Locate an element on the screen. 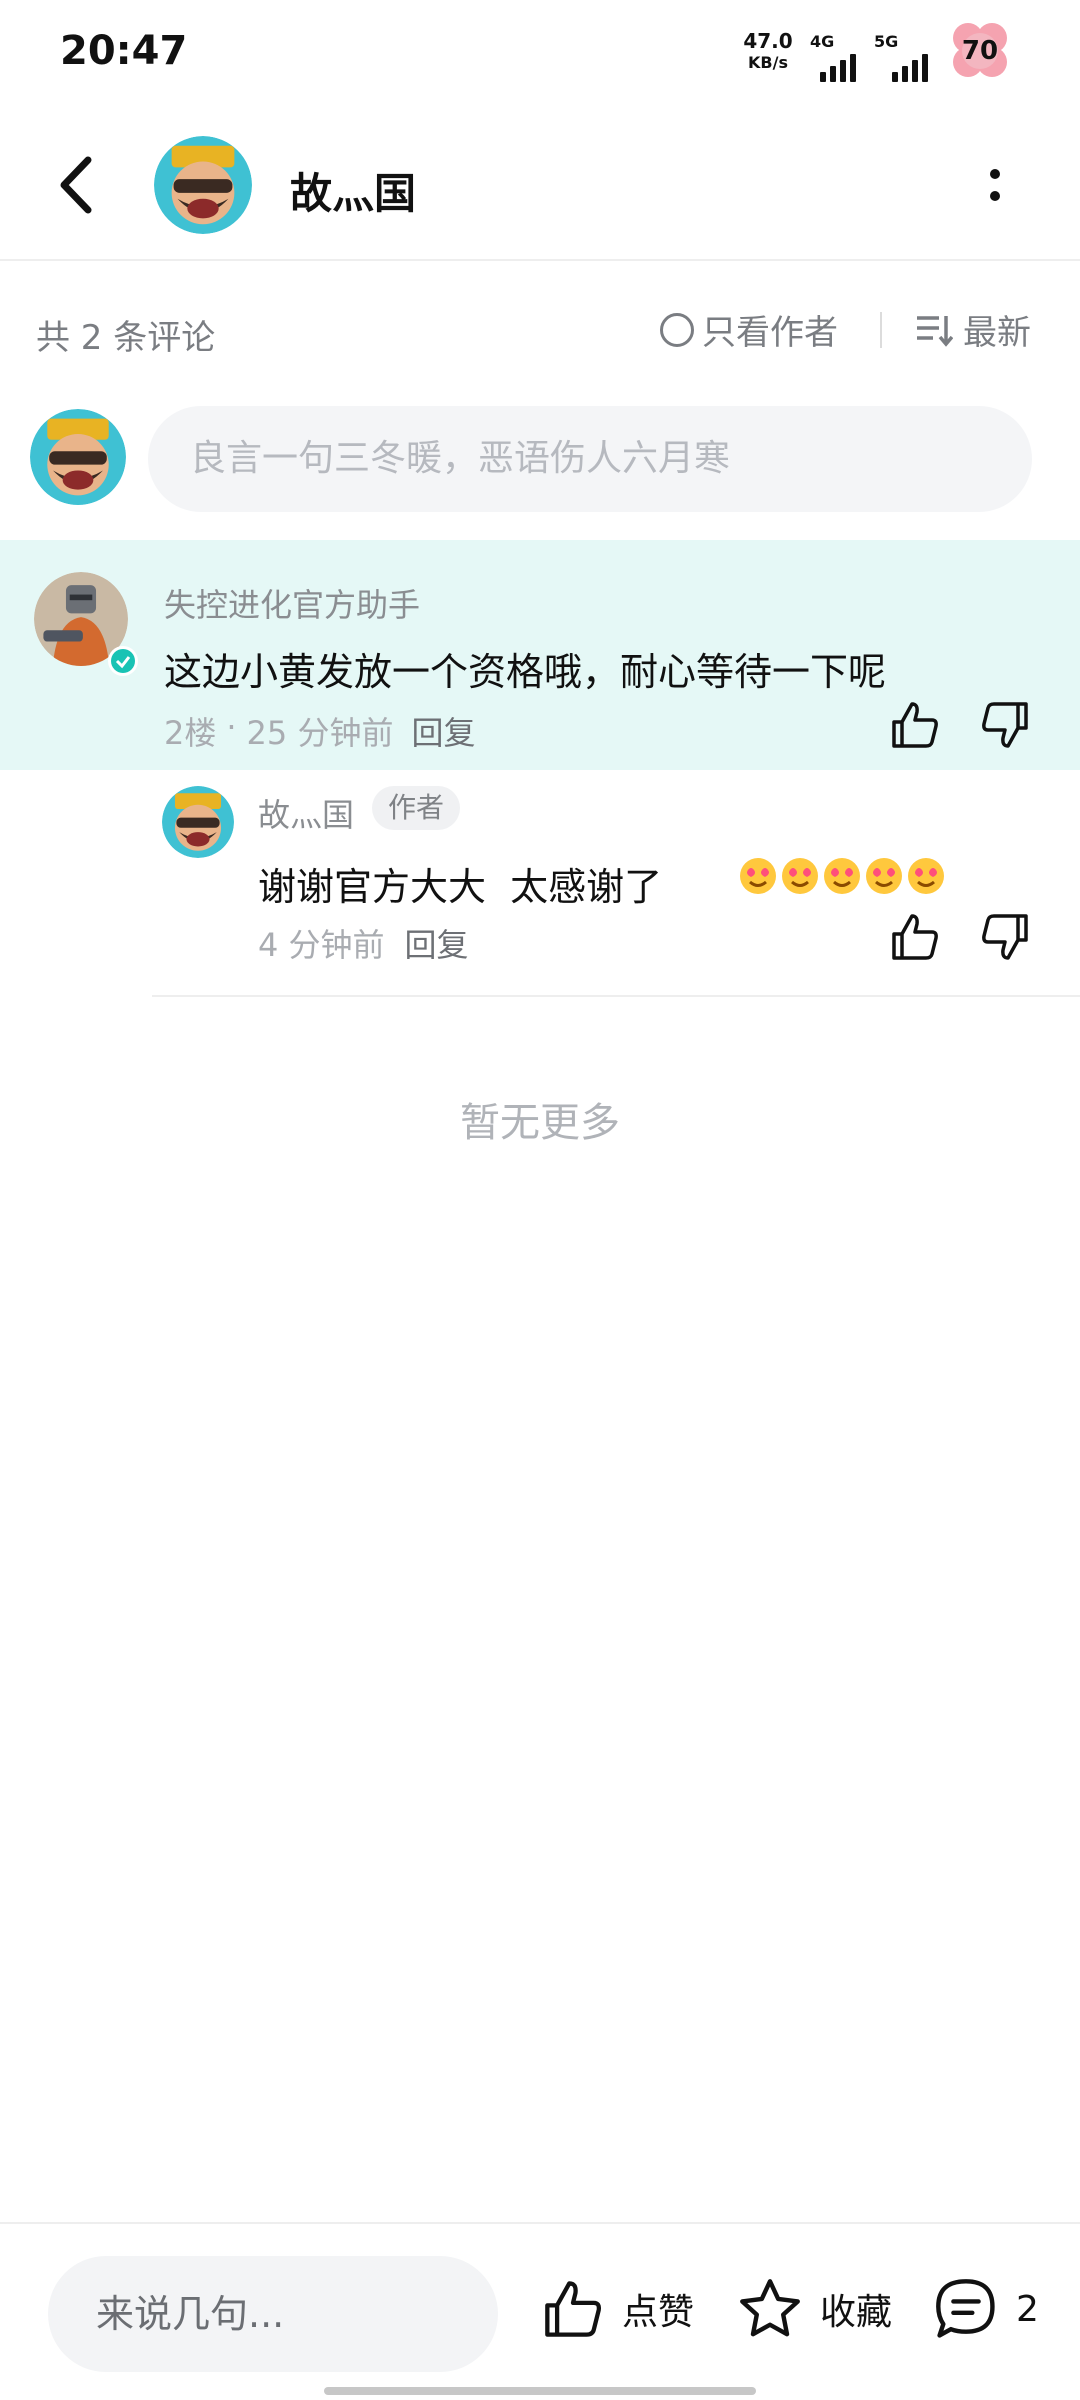 The height and width of the screenshot is (2400, 1080). reply-author: 故灬国 is located at coordinates (306, 813).